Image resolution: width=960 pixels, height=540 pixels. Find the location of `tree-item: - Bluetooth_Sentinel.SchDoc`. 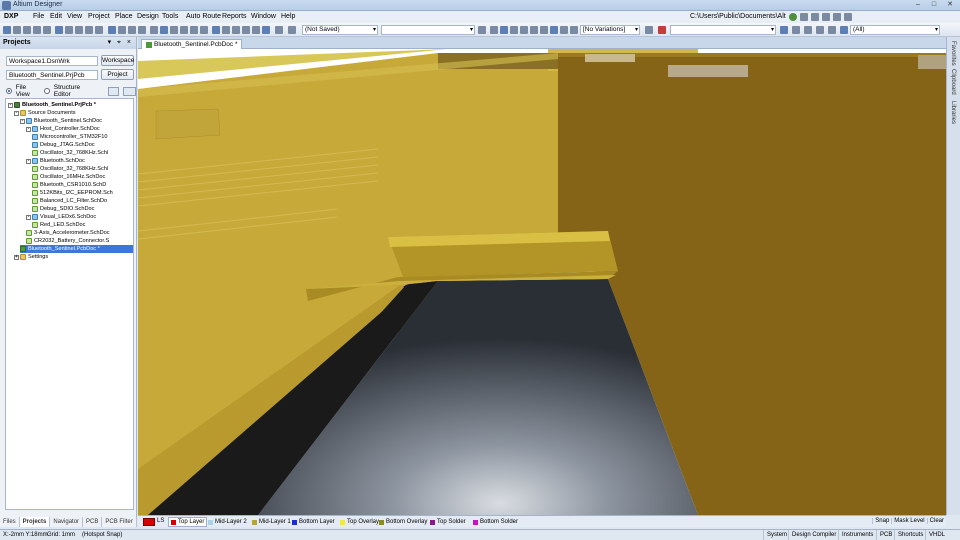

tree-item: - Bluetooth_Sentinel.SchDoc is located at coordinates (61, 121).